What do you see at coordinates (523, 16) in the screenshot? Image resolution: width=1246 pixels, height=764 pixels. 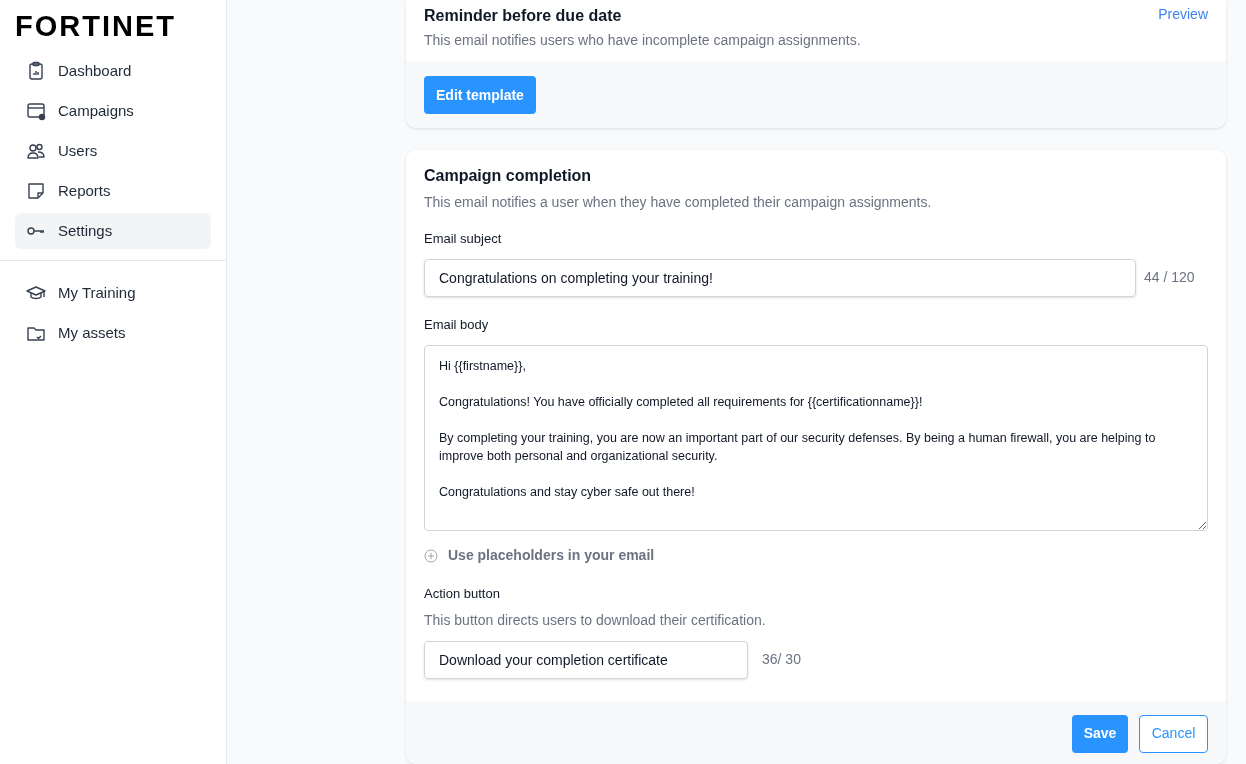 I see `card-title: Reminder before due date` at bounding box center [523, 16].